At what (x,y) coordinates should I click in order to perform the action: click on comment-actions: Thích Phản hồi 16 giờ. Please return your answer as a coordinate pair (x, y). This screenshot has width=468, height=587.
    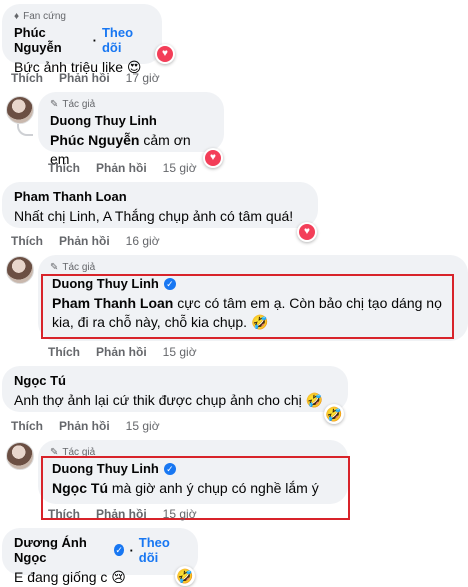
    Looking at the image, I should click on (85, 241).